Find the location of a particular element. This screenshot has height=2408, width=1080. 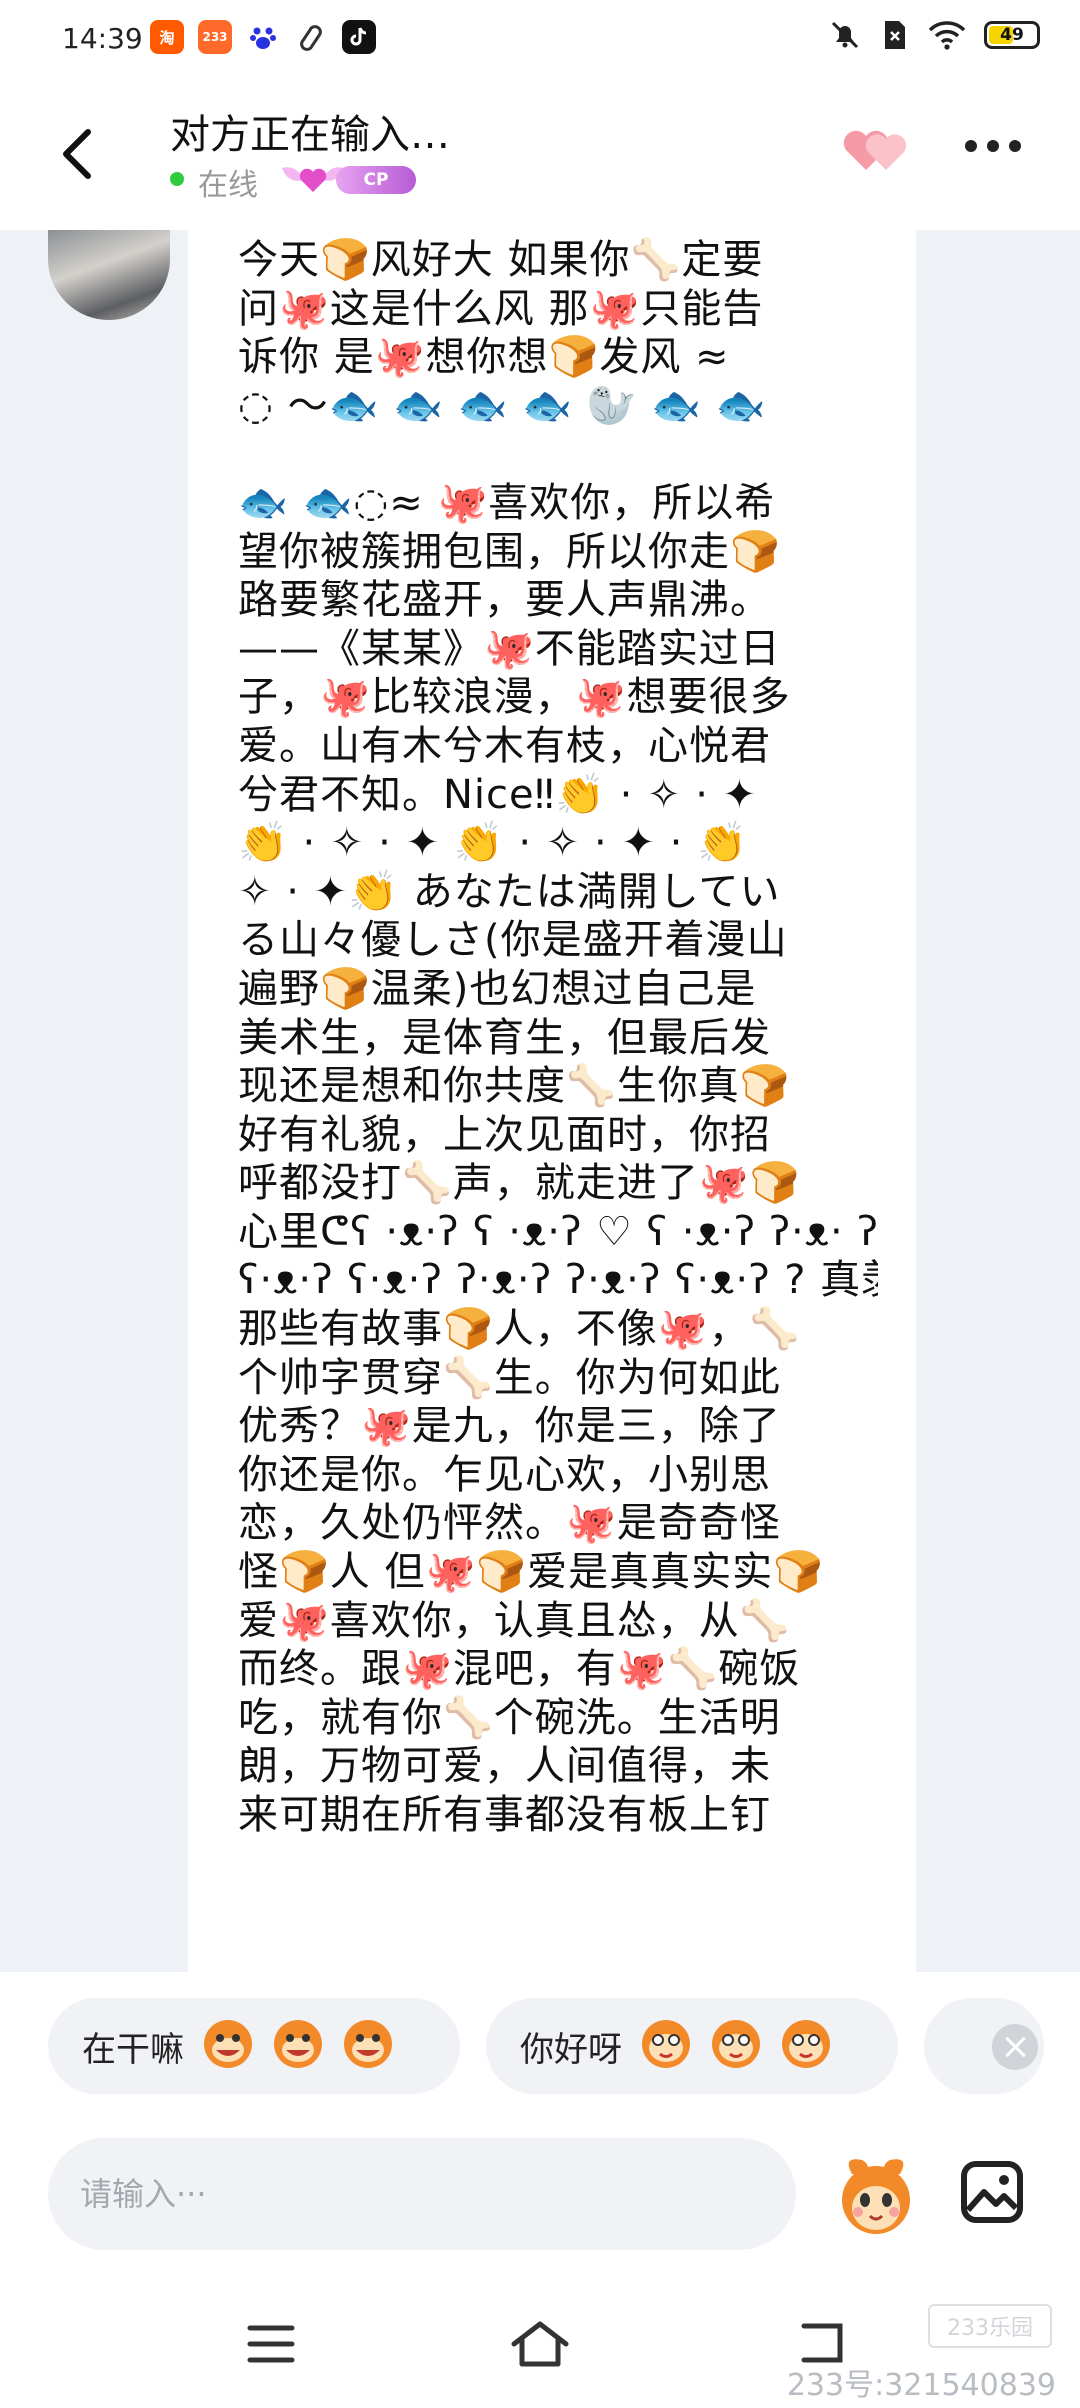

message-line: ◌ ～🐟 🐟 🐟 🐟 🦭 🐟 🐟 is located at coordinates (502, 405).